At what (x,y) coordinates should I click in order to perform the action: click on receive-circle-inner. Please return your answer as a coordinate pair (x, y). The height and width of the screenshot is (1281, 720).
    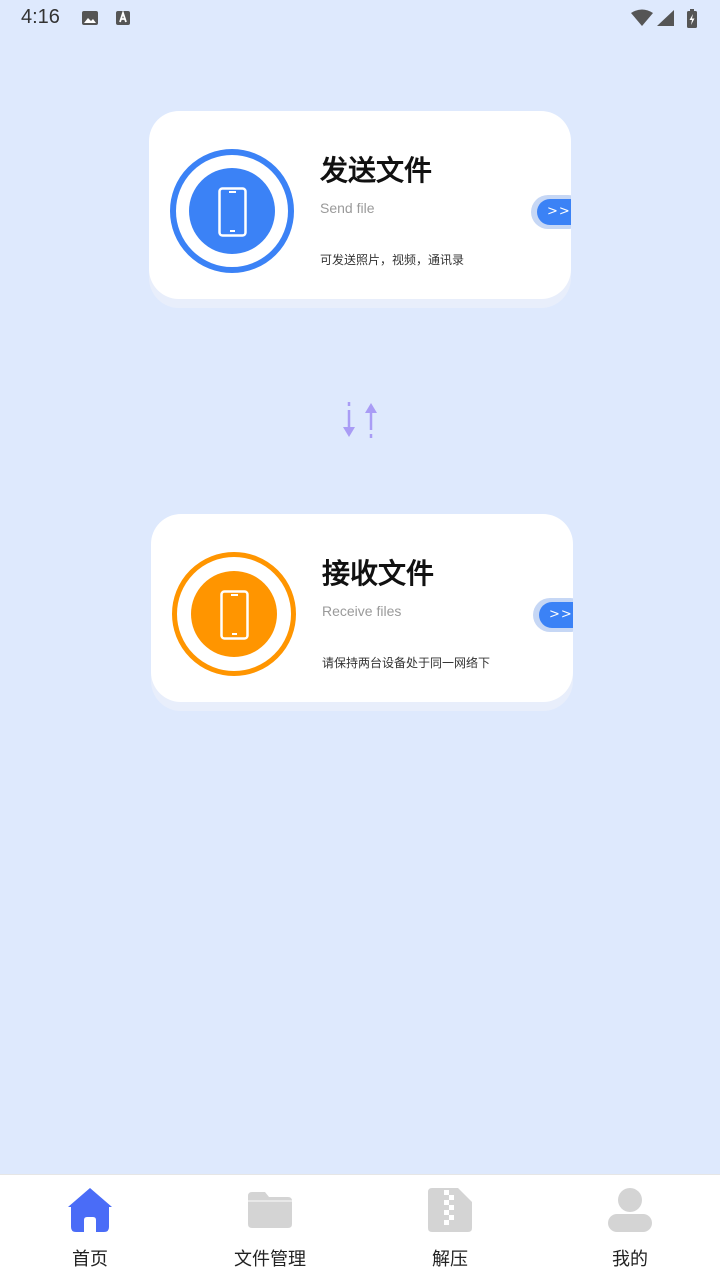
    Looking at the image, I should click on (234, 614).